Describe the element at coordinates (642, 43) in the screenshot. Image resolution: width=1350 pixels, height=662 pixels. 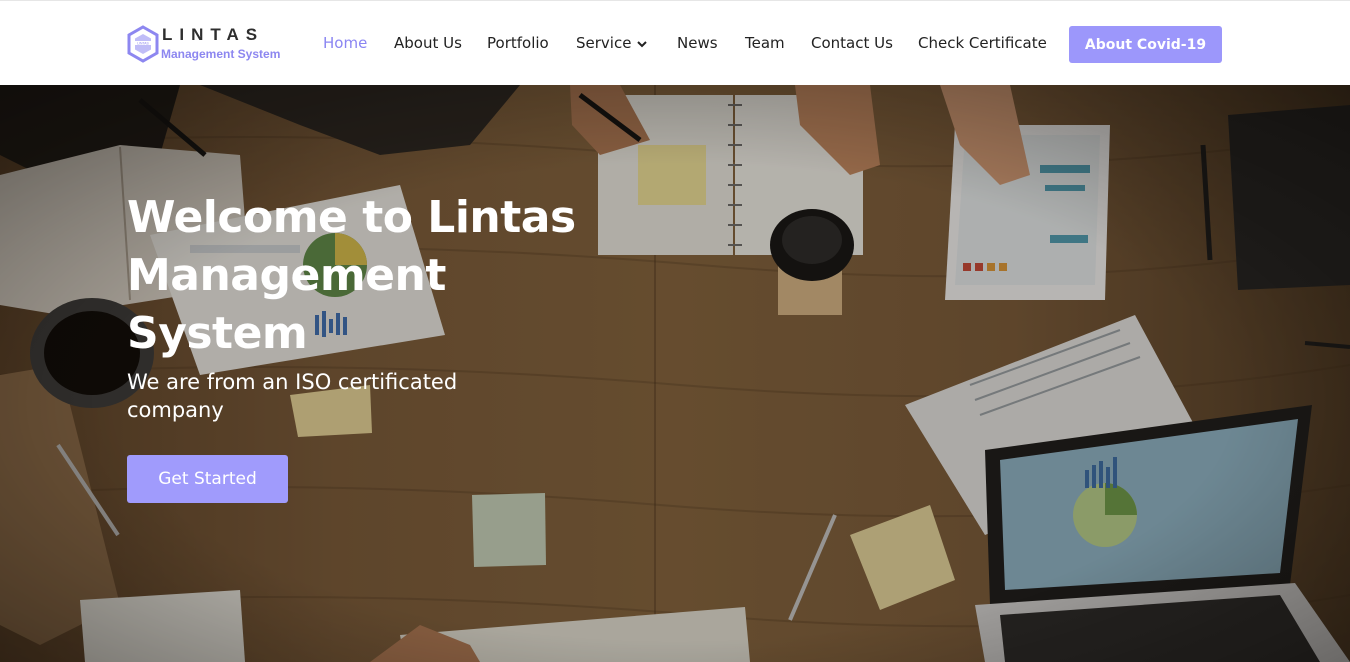
I see `chevron-down-icon` at that location.